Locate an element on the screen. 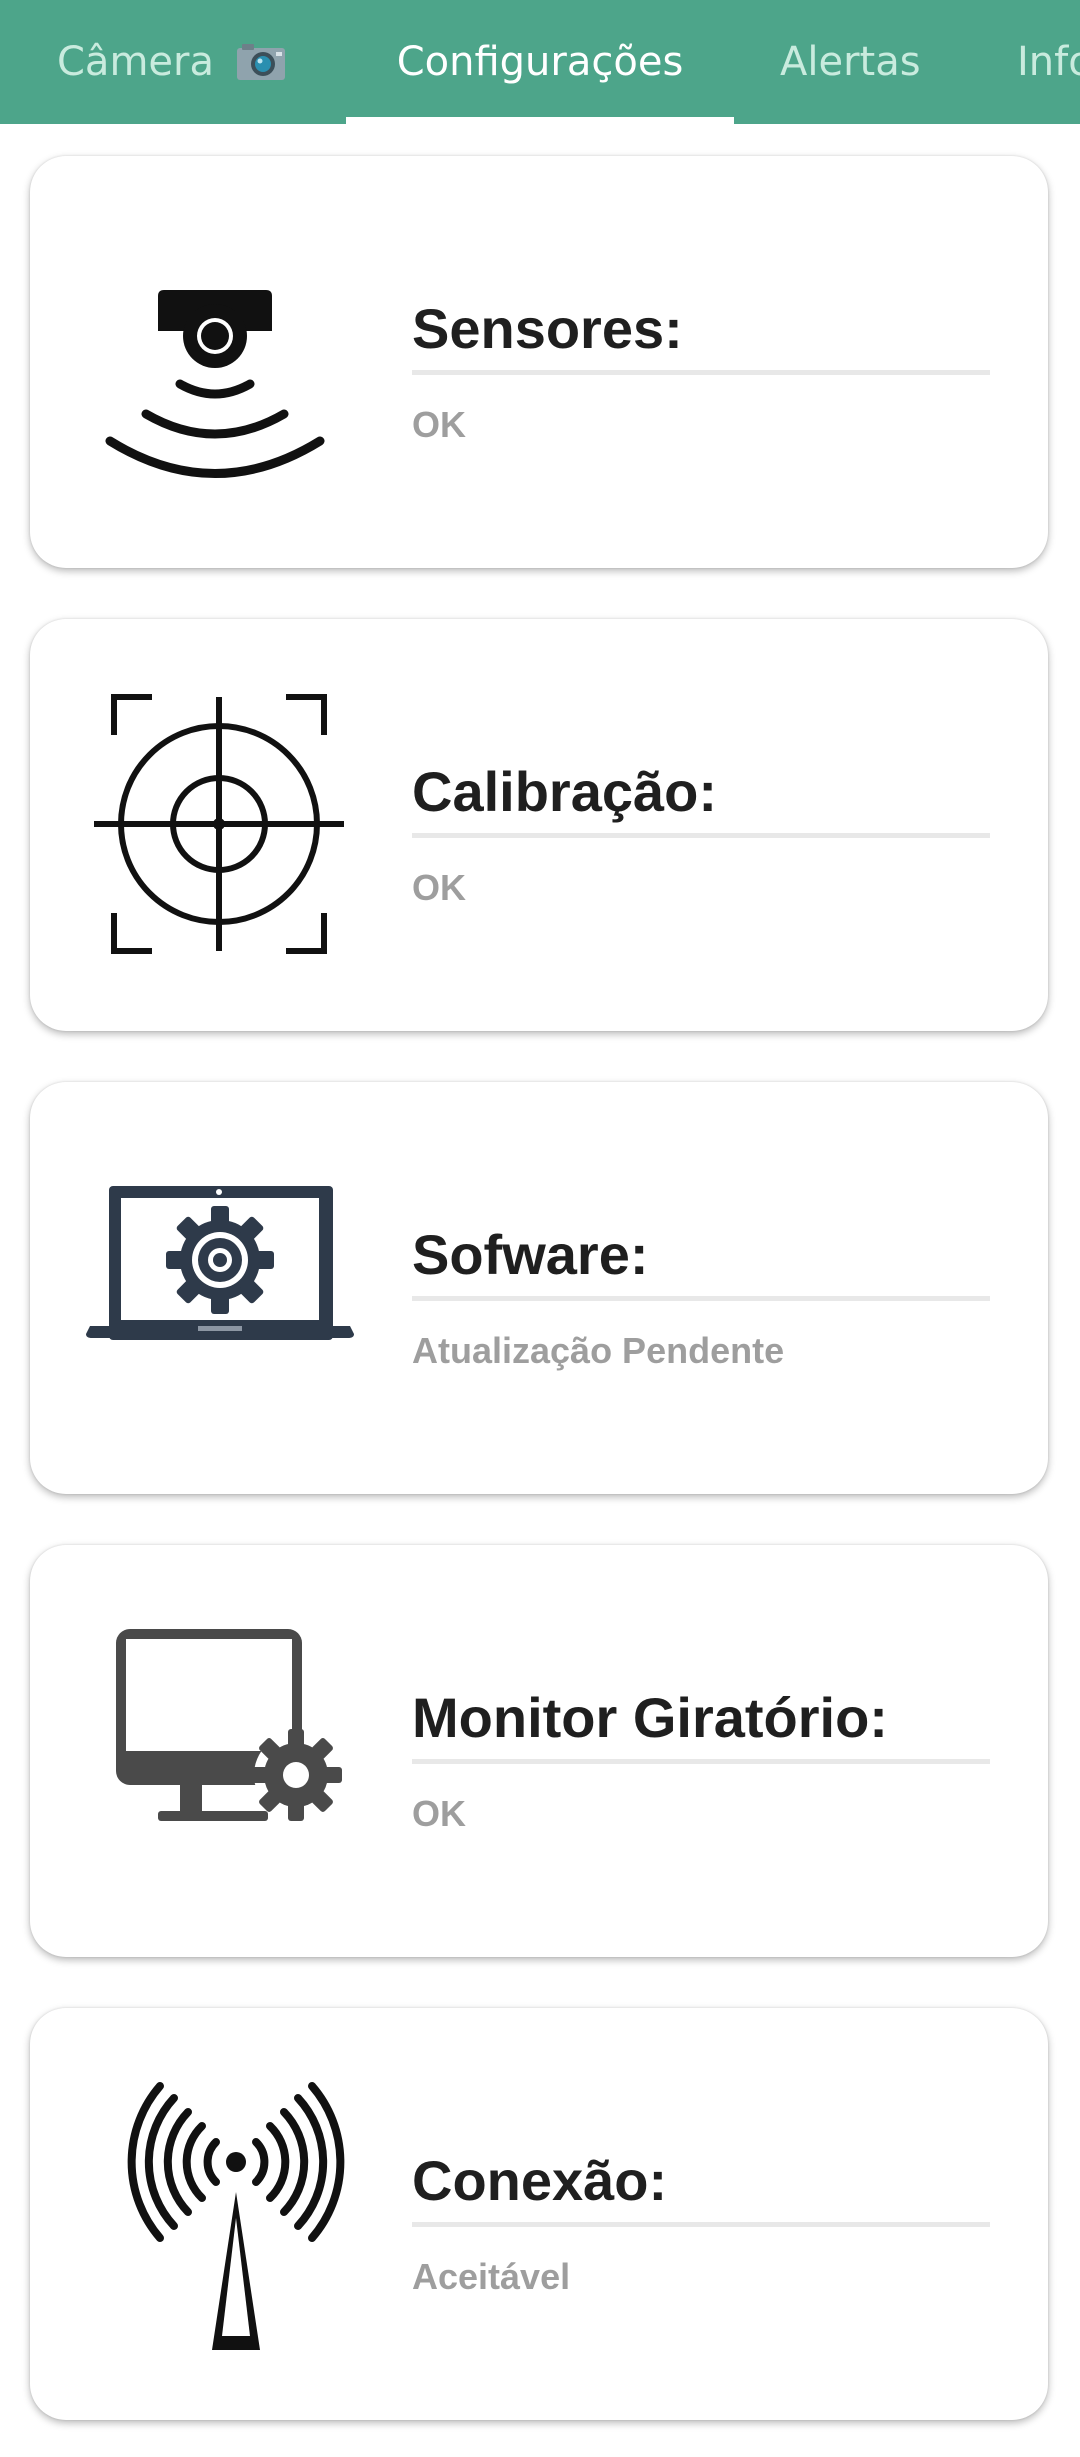 The image size is (1080, 2457). tab-configuracoes-label: Configurações is located at coordinates (540, 62).